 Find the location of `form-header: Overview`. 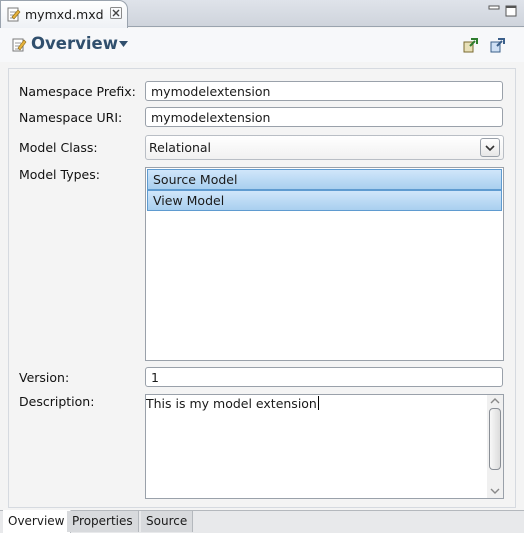

form-header: Overview is located at coordinates (262, 45).